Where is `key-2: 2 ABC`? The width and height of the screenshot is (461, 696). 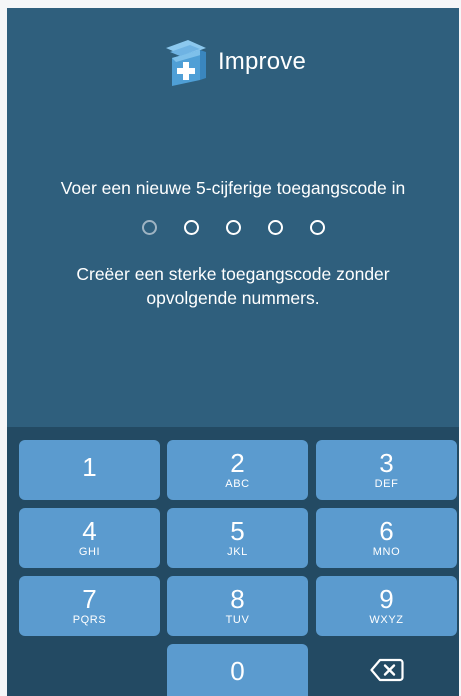 key-2: 2 ABC is located at coordinates (237, 470).